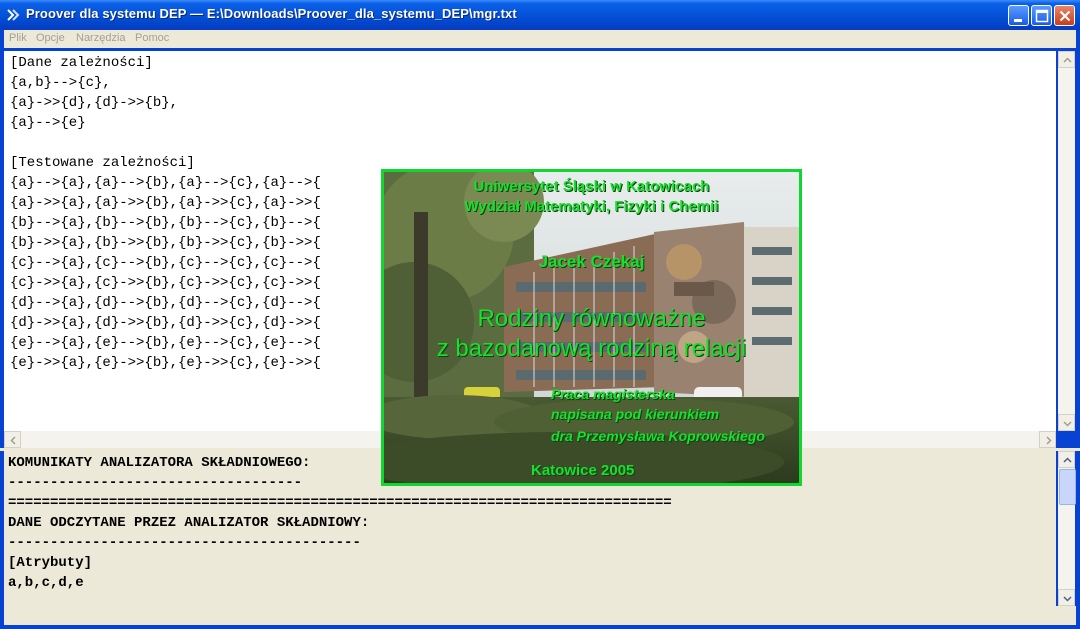  I want to click on maximize-button, so click(1041, 15).